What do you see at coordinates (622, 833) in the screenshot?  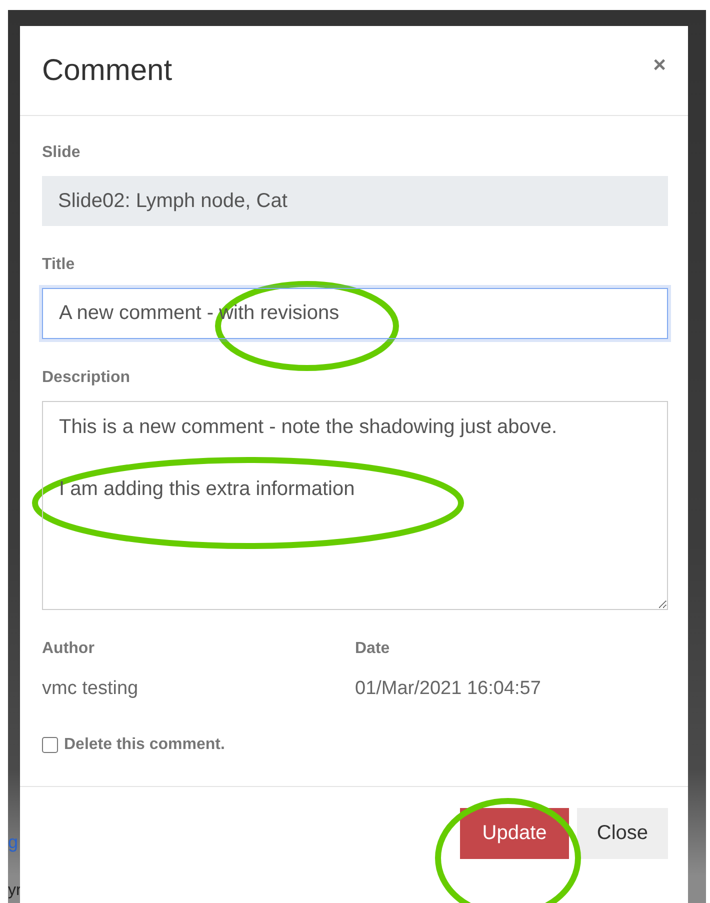 I see `close-button: Close` at bounding box center [622, 833].